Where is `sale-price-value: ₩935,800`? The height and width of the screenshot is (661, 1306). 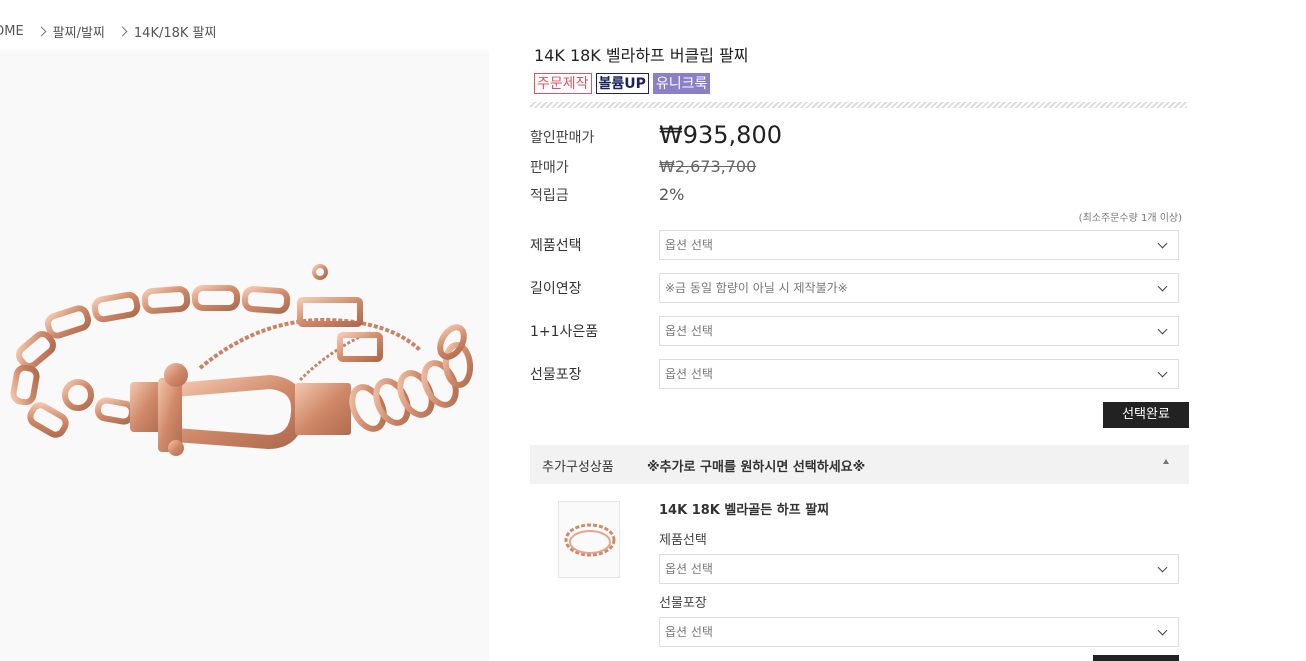
sale-price-value: ₩935,800 is located at coordinates (720, 135).